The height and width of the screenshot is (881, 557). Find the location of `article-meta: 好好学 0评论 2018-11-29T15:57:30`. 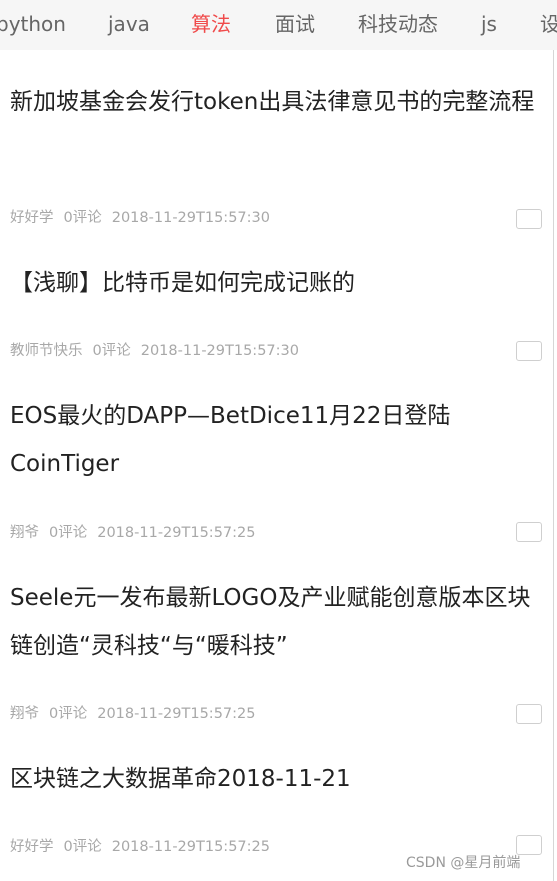

article-meta: 好好学 0评论 2018-11-29T15:57:30 is located at coordinates (145, 216).